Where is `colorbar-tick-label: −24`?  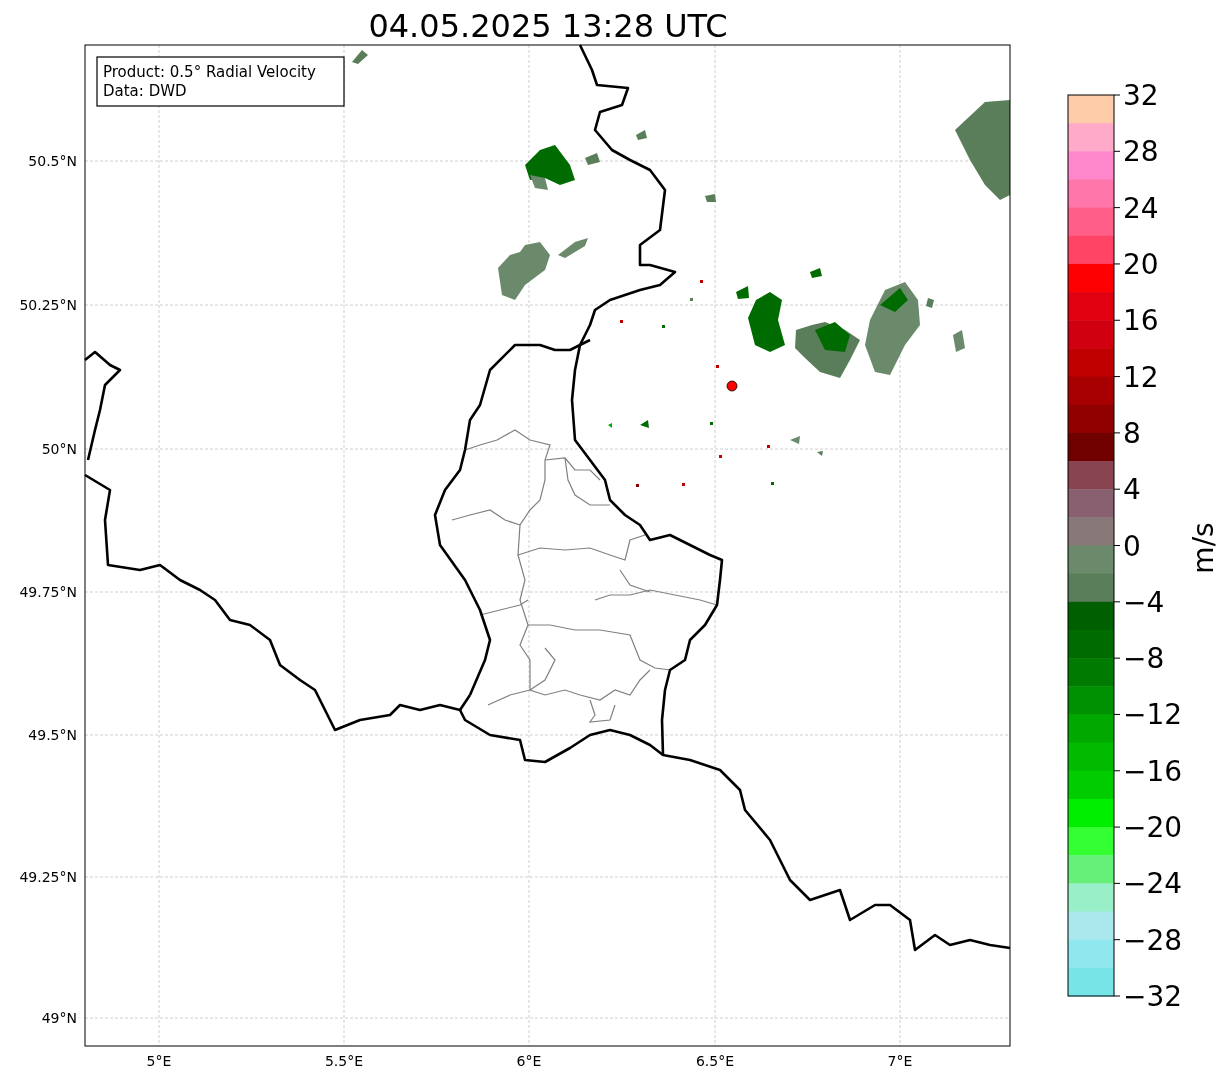 colorbar-tick-label: −24 is located at coordinates (1153, 884).